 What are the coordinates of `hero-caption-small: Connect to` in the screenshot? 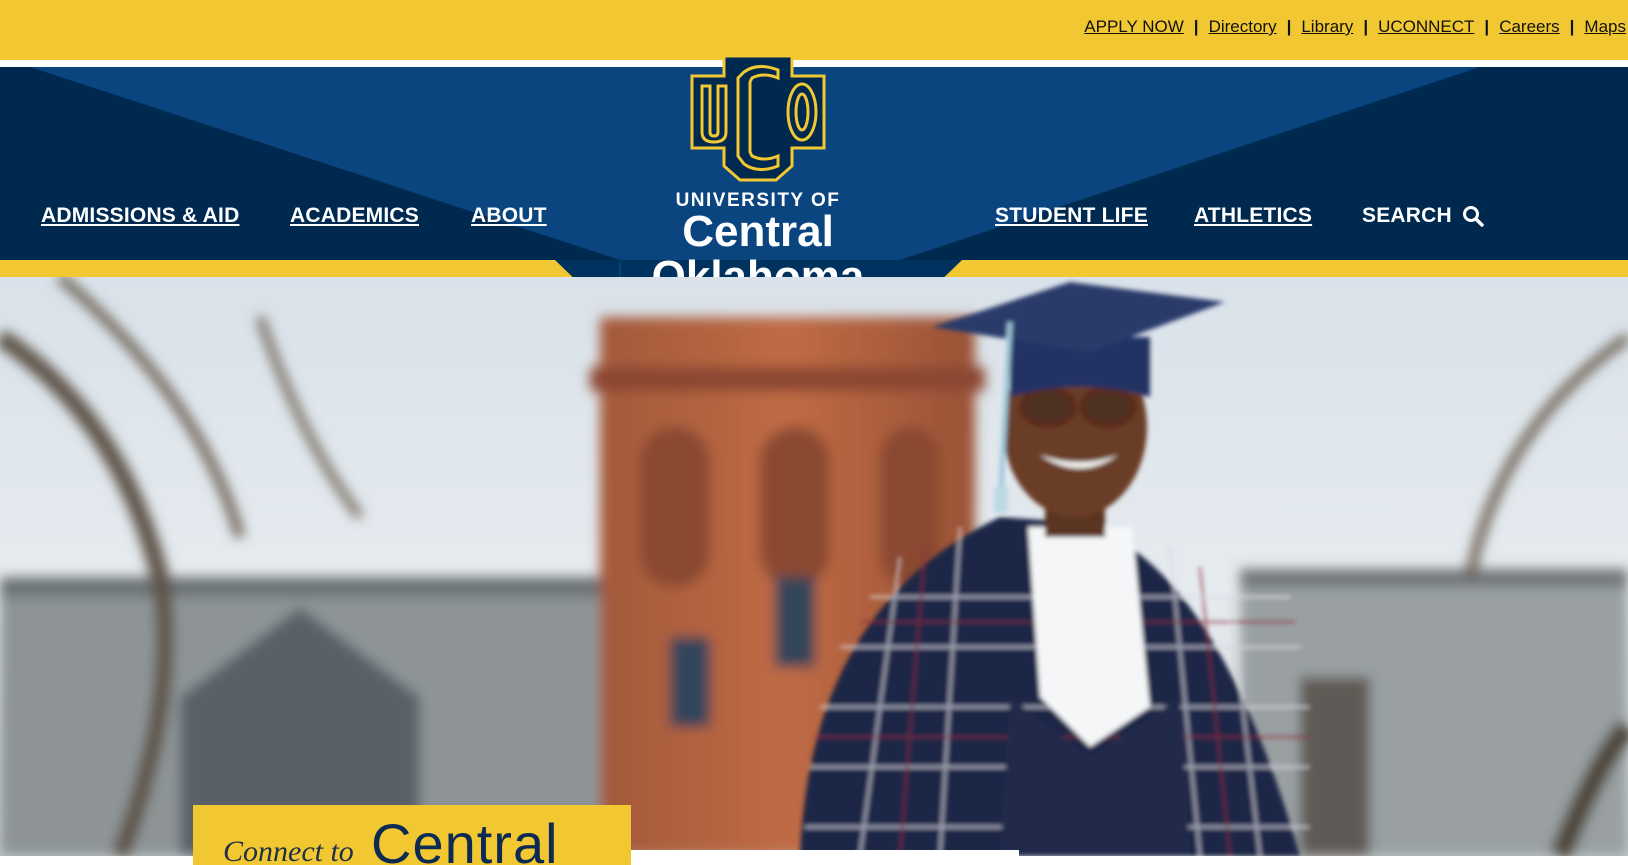 It's located at (288, 850).